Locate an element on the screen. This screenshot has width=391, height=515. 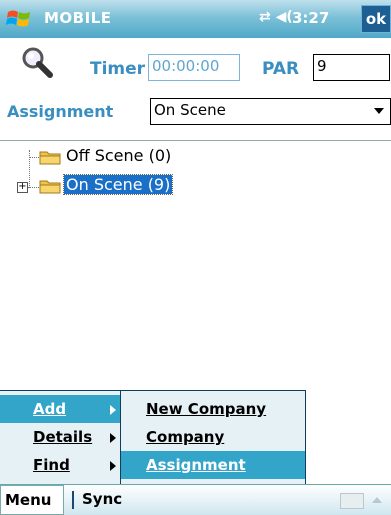
ok-button: ok is located at coordinates (376, 19).